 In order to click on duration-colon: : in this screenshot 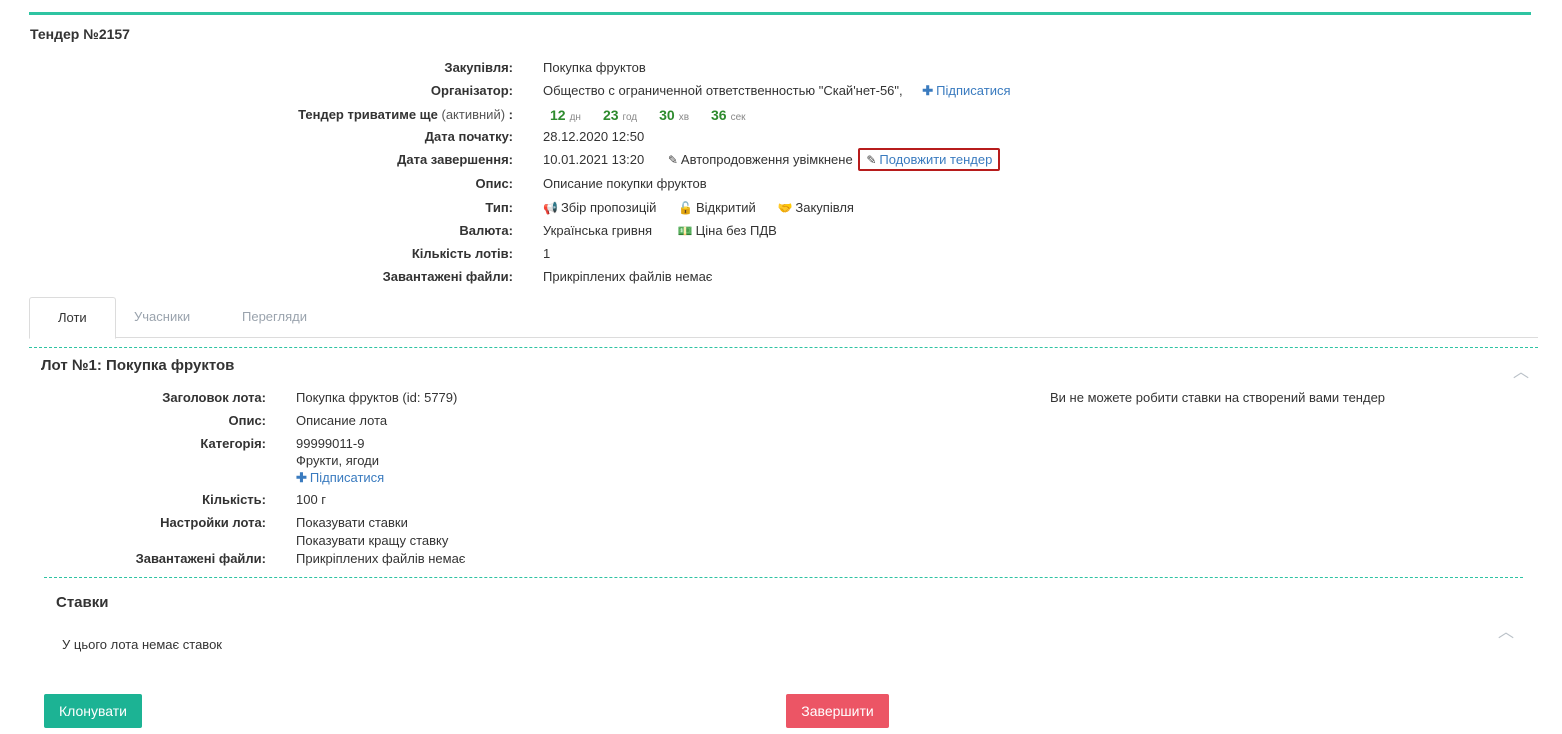, I will do `click(510, 114)`.